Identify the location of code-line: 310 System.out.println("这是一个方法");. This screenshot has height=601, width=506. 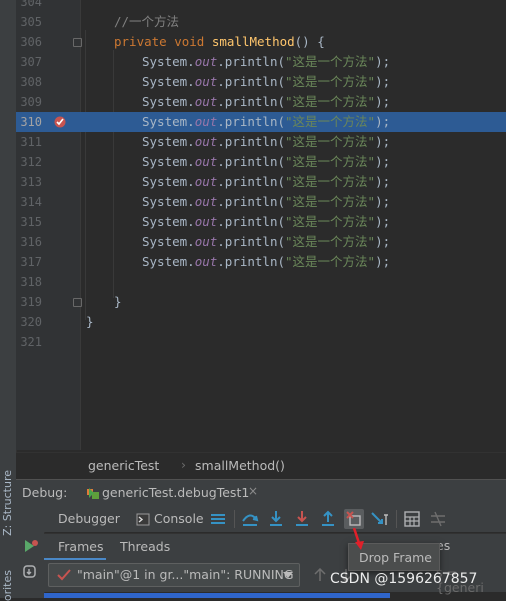
(261, 122).